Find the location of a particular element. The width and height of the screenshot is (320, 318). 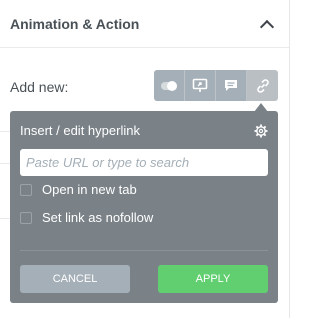

nofollow-option: Set link as nofollow is located at coordinates (86, 217).